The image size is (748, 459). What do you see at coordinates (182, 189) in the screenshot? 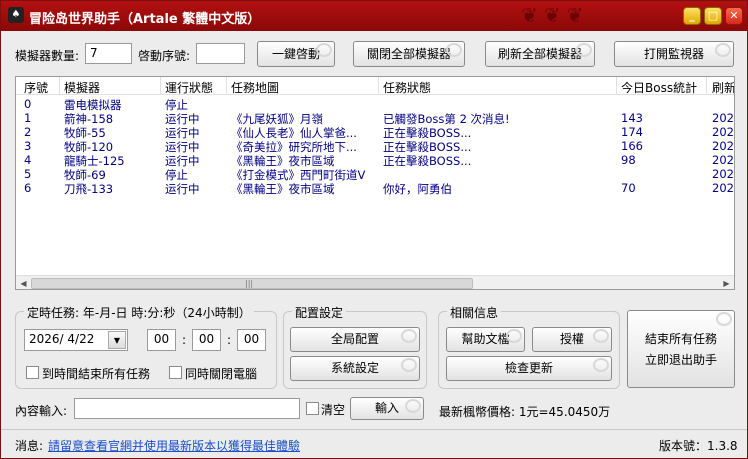
I see `cell-run-status: 运行中` at bounding box center [182, 189].